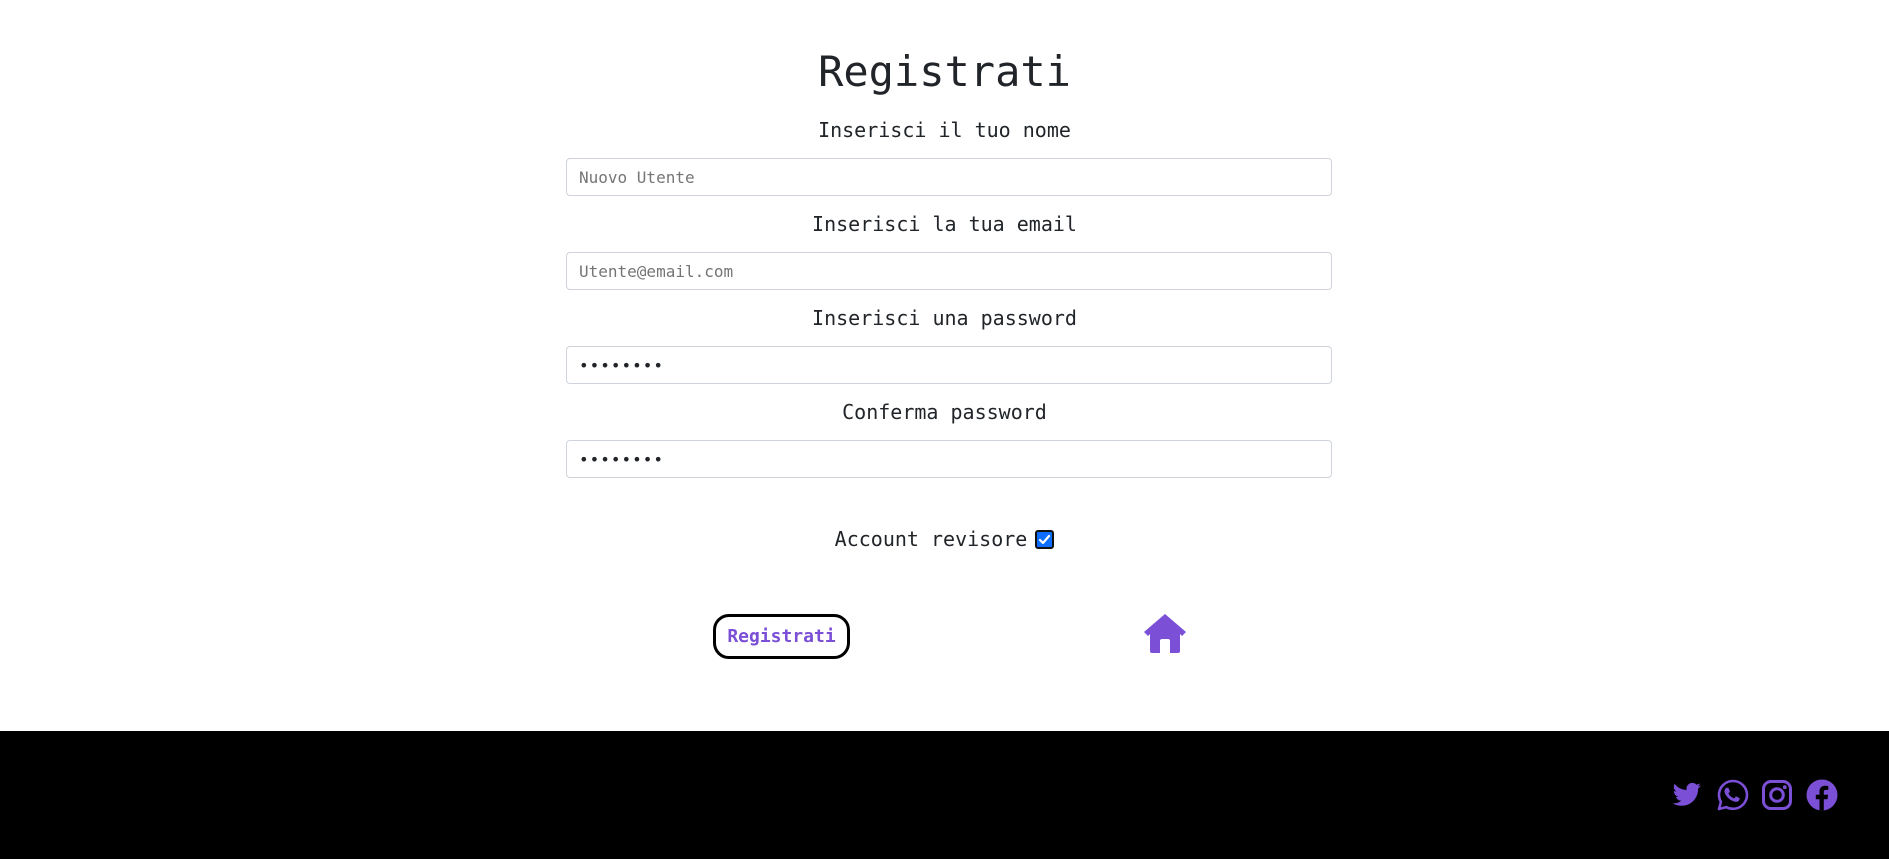 This screenshot has height=859, width=1889. I want to click on register-button: Registrati, so click(781, 636).